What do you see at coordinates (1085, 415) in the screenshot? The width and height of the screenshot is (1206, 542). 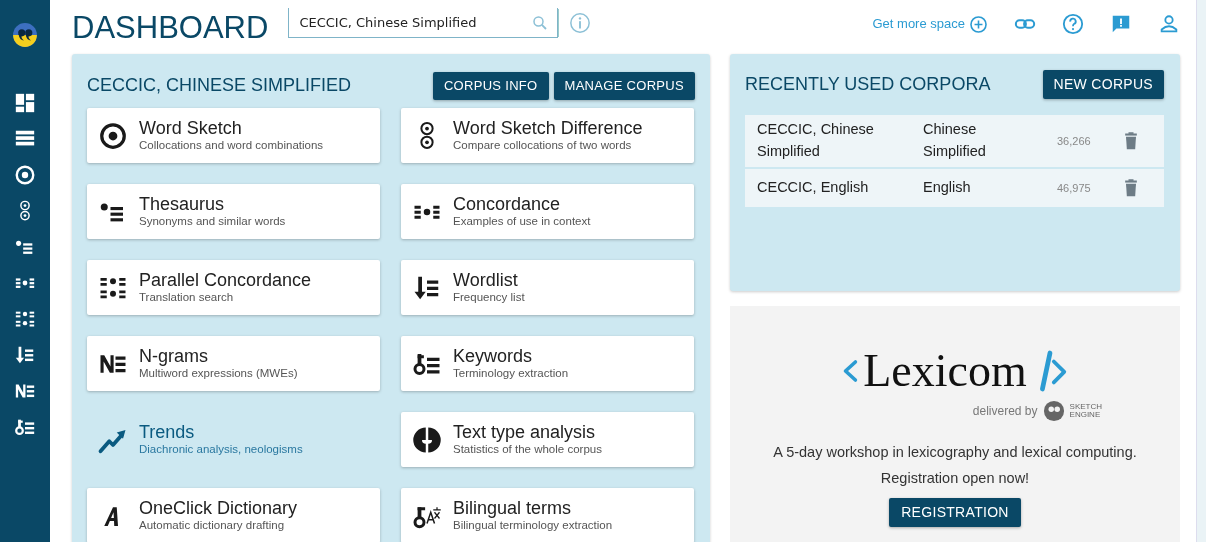 I see `brand-text: ENGINE` at bounding box center [1085, 415].